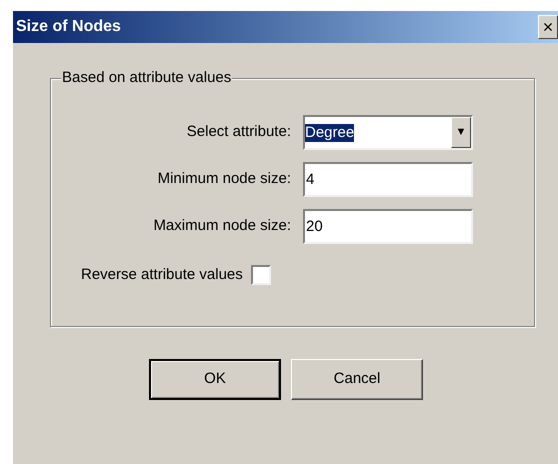 Image resolution: width=558 pixels, height=464 pixels. What do you see at coordinates (223, 179) in the screenshot?
I see `field-label: Minimum node size:` at bounding box center [223, 179].